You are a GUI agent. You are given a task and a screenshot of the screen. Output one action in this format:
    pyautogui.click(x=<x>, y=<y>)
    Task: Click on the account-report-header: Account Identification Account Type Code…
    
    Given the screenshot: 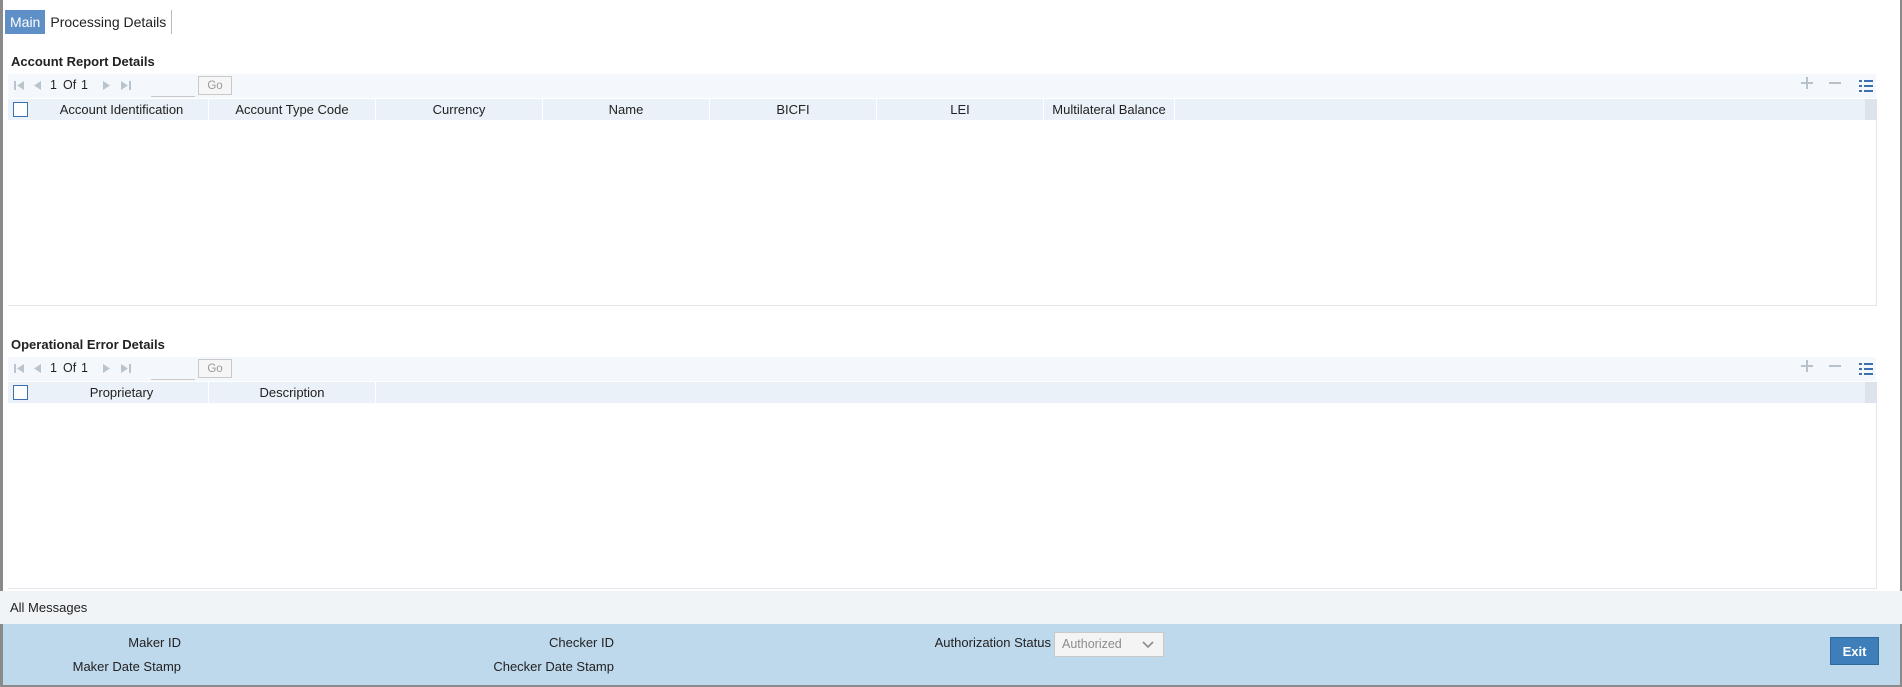 What is the action you would take?
    pyautogui.click(x=937, y=109)
    